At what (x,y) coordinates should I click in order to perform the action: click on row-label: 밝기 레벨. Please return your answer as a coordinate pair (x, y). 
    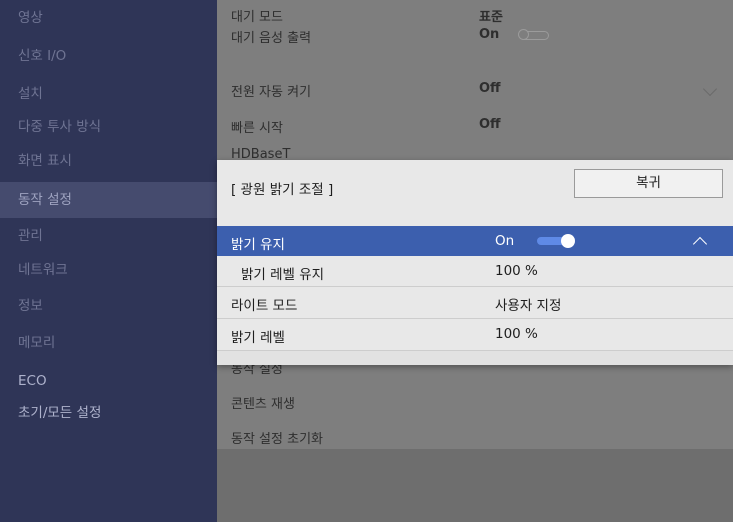
    Looking at the image, I should click on (258, 338).